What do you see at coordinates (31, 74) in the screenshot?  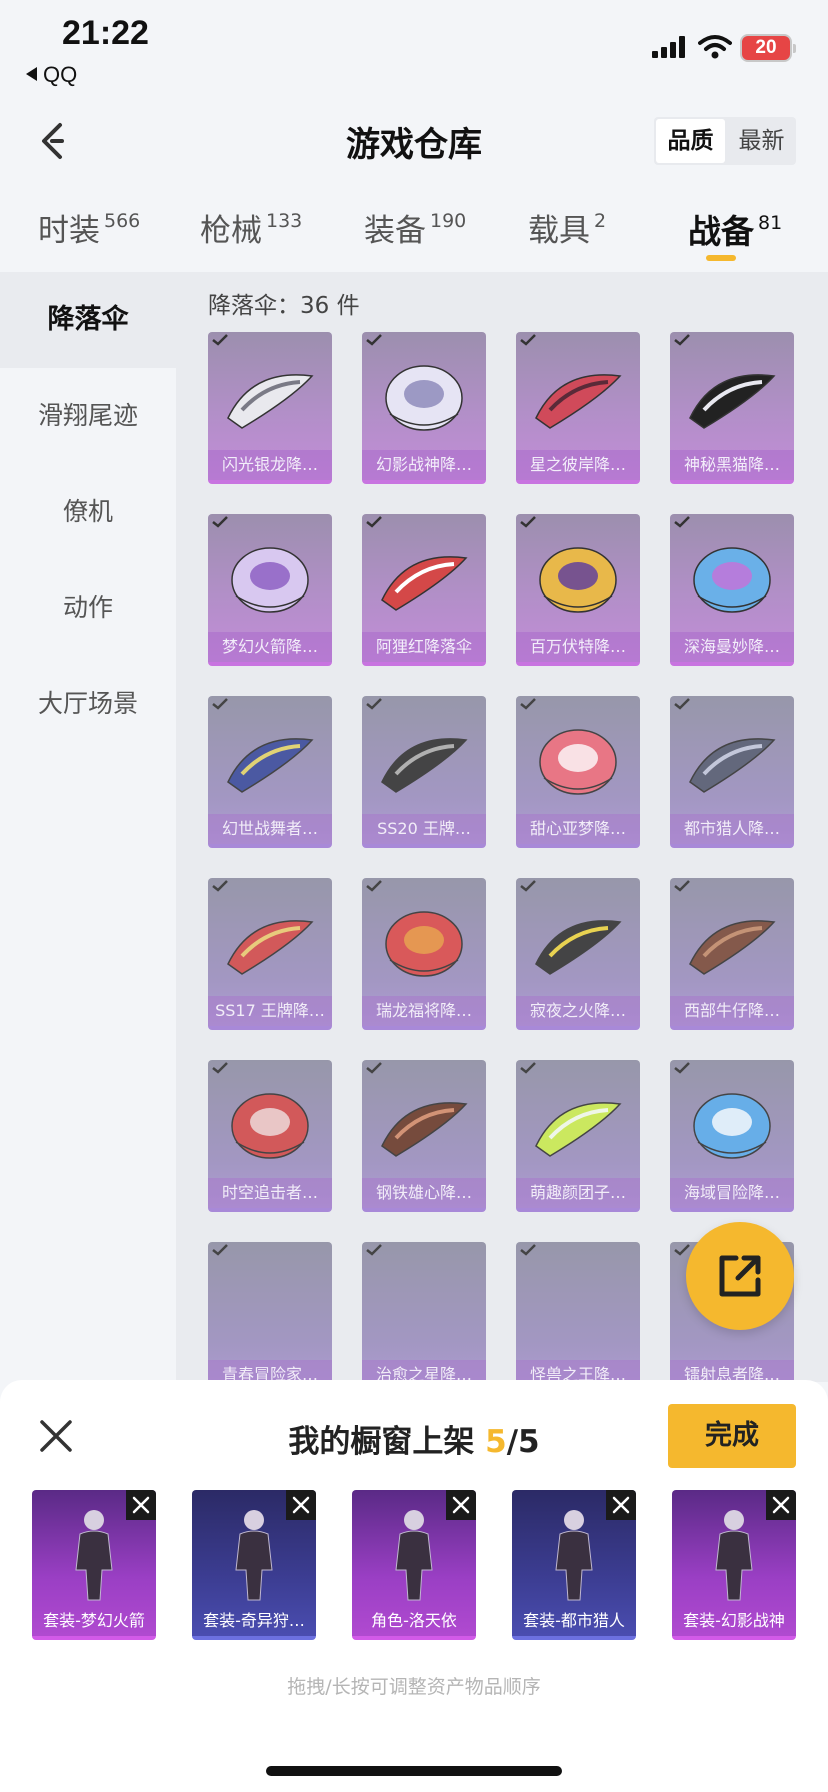 I see `back-triangle-icon` at bounding box center [31, 74].